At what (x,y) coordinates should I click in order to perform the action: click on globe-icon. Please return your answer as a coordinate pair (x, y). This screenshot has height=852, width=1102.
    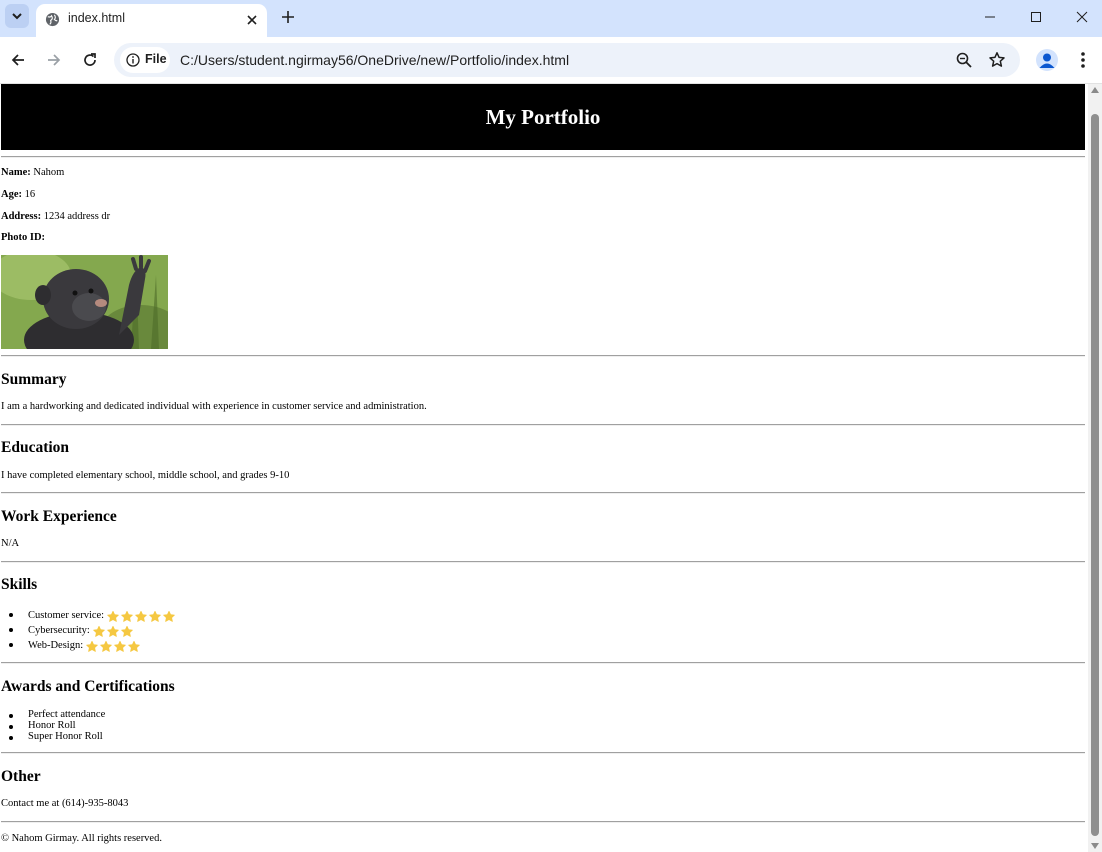
    Looking at the image, I should click on (52, 19).